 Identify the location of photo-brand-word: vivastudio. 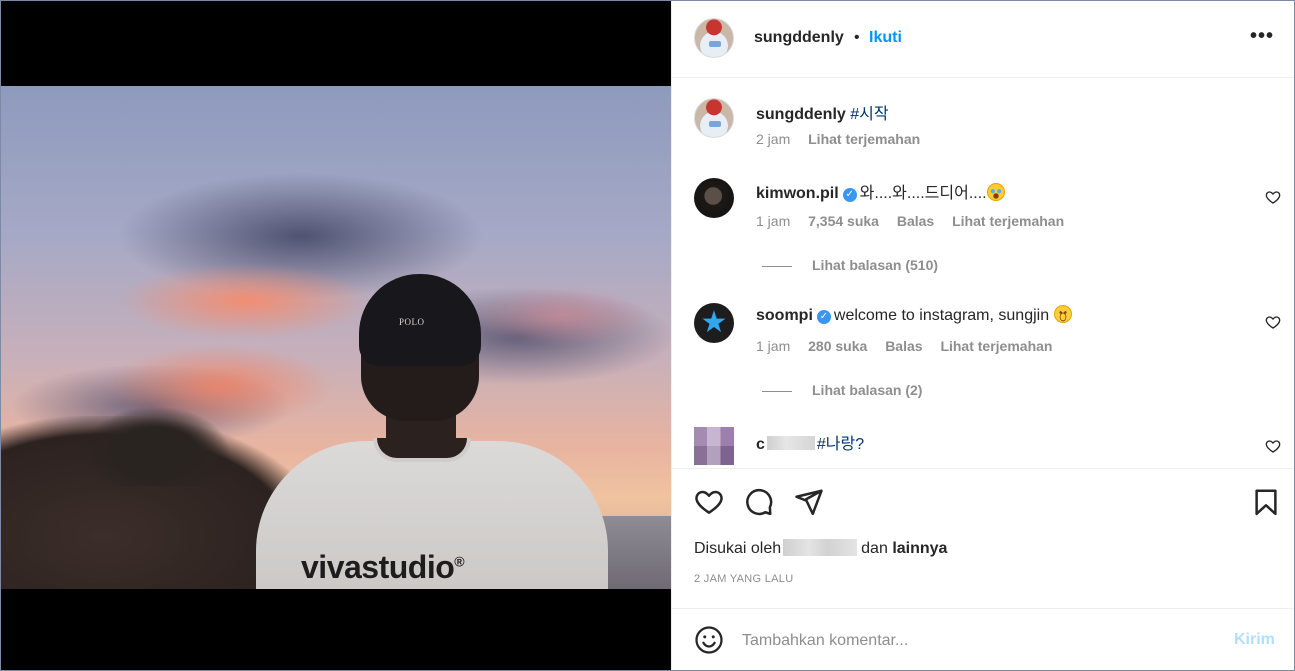
(378, 567).